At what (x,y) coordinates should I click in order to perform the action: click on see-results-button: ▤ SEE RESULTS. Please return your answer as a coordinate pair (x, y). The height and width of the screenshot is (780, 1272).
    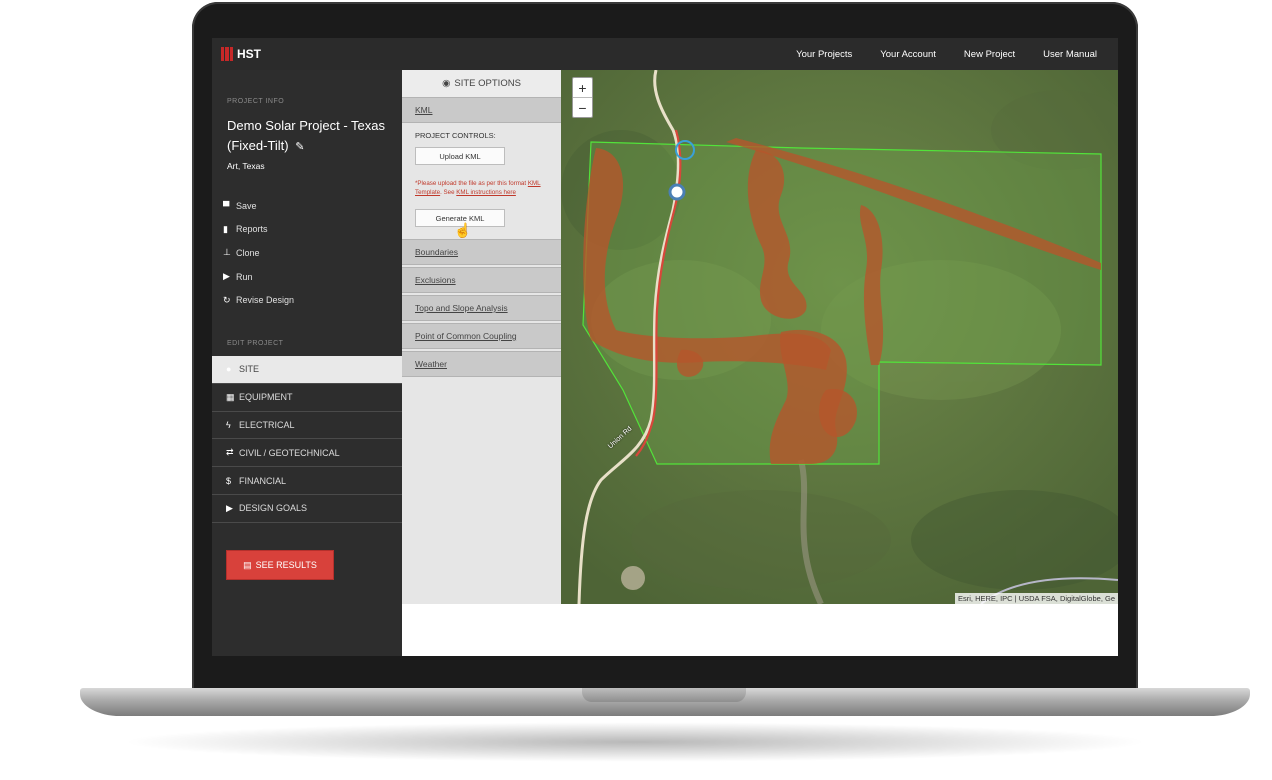
    Looking at the image, I should click on (280, 565).